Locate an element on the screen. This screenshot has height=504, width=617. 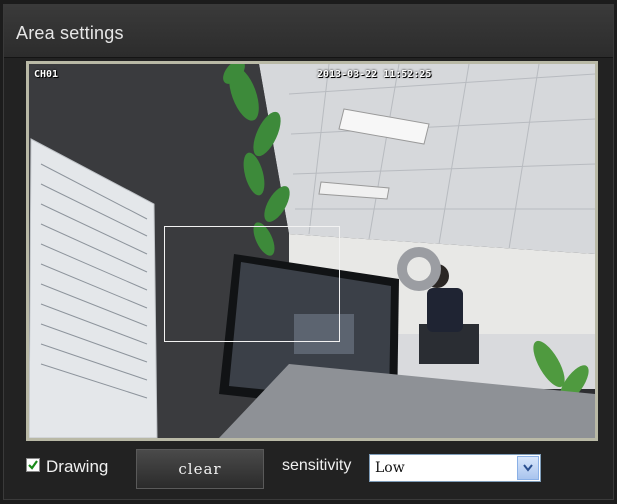
dropdown-button is located at coordinates (528, 468).